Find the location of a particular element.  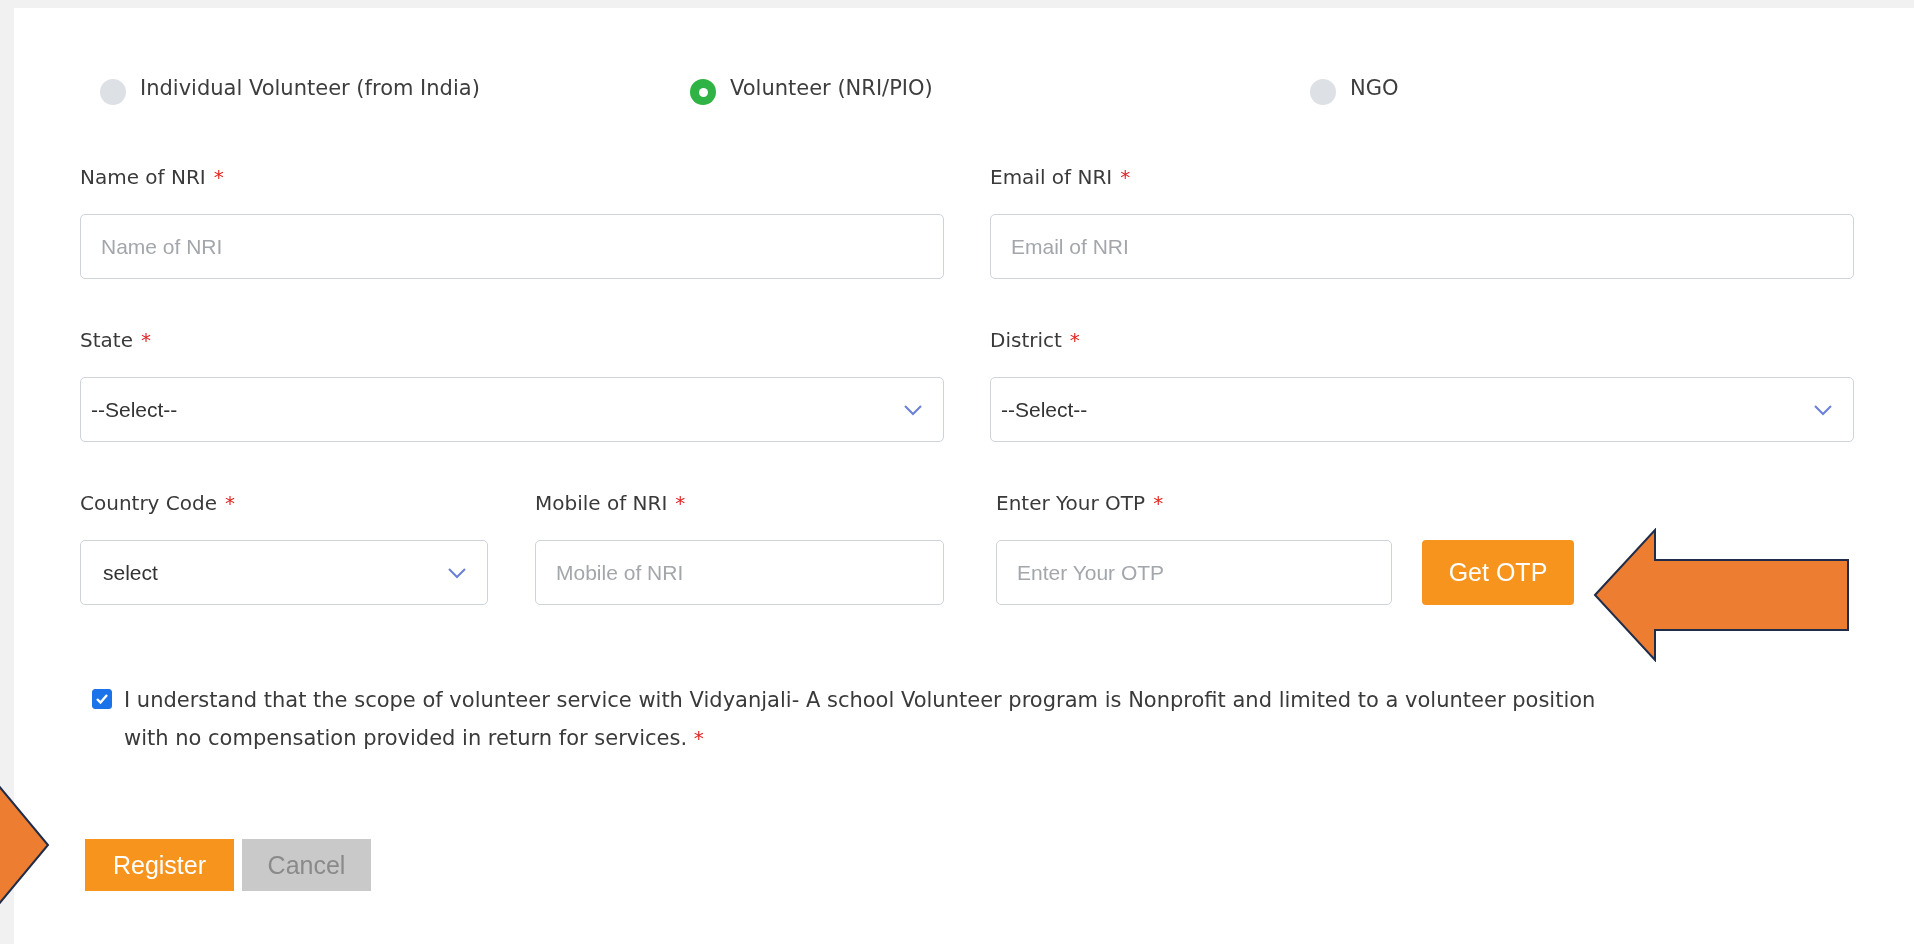

input-field: Email of NRI is located at coordinates (1422, 246).